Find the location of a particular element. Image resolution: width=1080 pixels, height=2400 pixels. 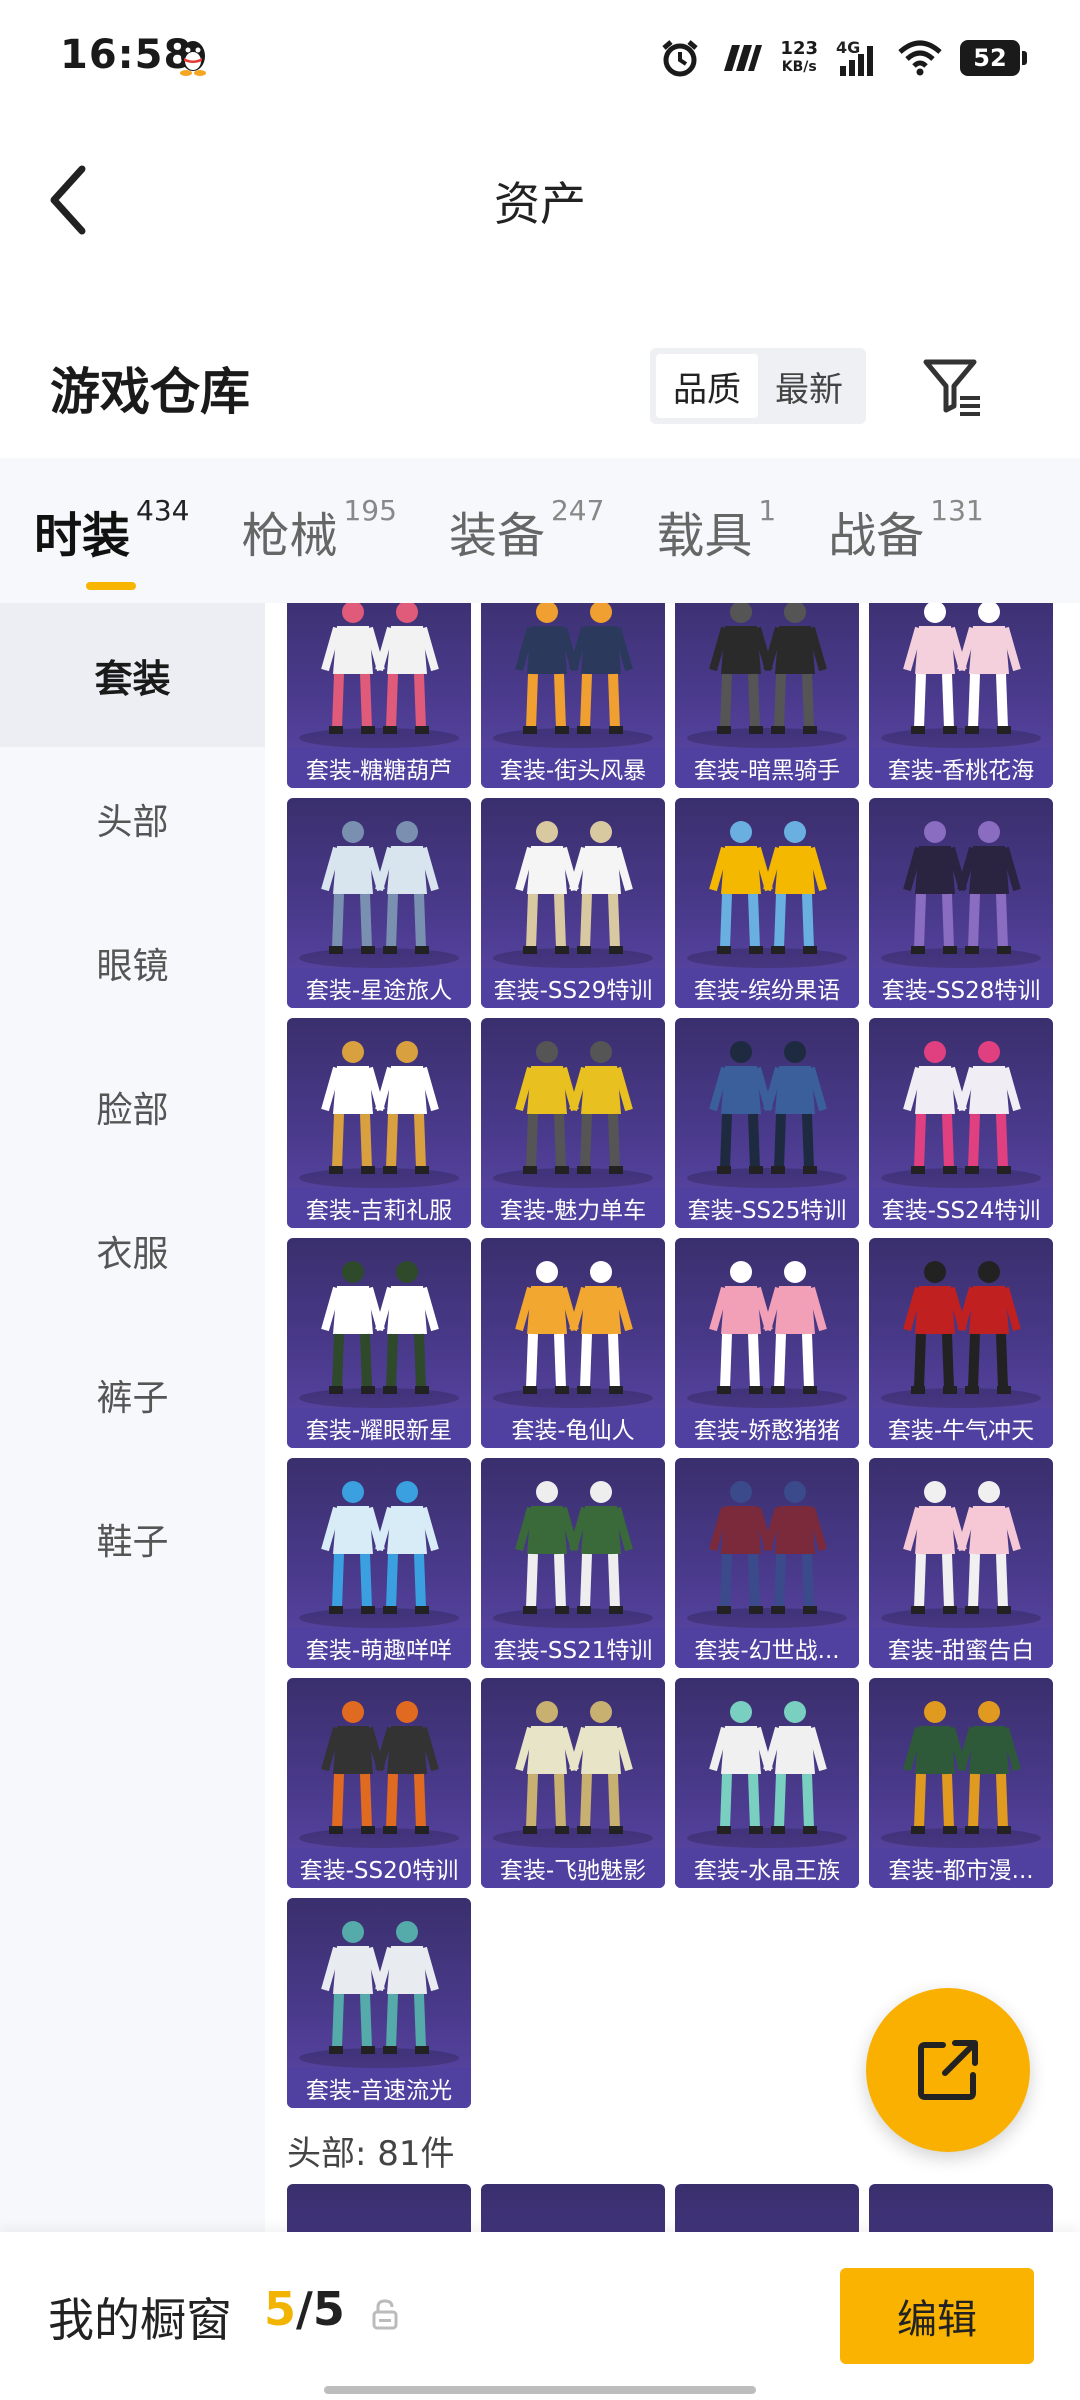

outfit-name: 套装-娇憨猪猪 is located at coordinates (767, 1428).